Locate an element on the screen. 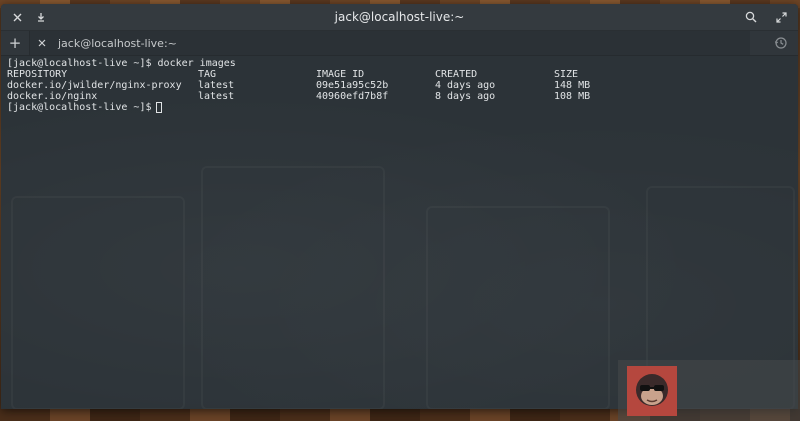  search-button is located at coordinates (751, 17).